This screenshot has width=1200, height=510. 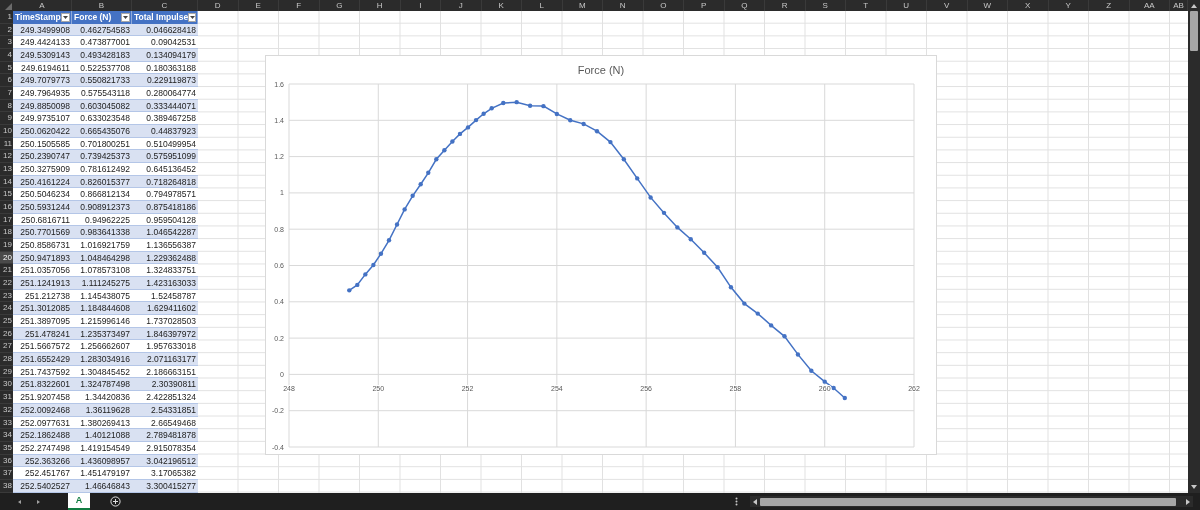 What do you see at coordinates (6, 207) in the screenshot?
I see `row-number: 16` at bounding box center [6, 207].